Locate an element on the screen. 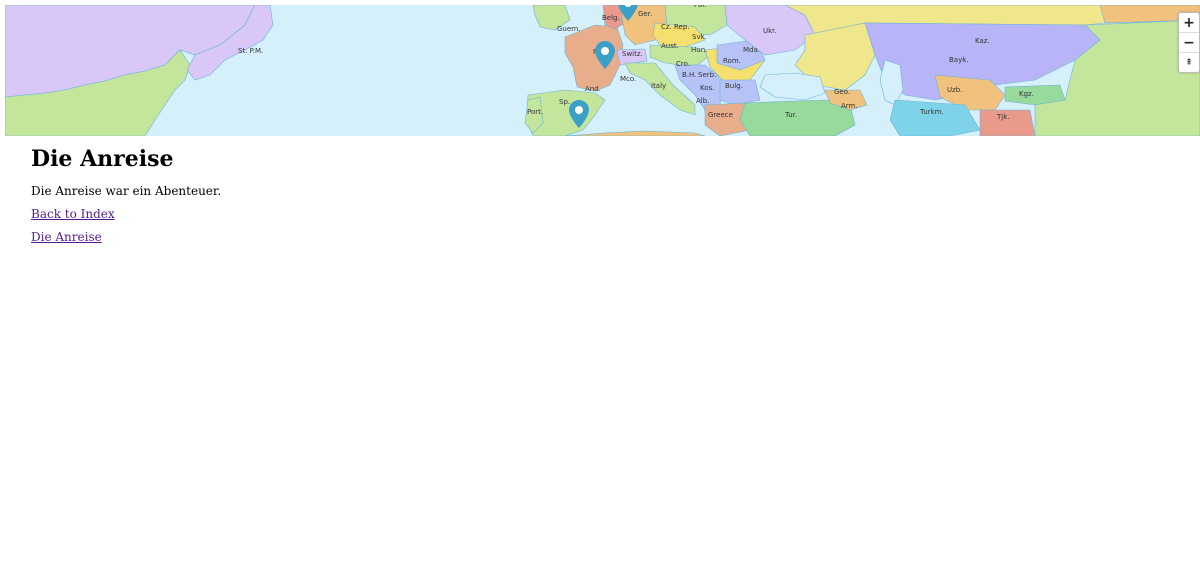  map-label-uzb: Uzb. is located at coordinates (955, 90).